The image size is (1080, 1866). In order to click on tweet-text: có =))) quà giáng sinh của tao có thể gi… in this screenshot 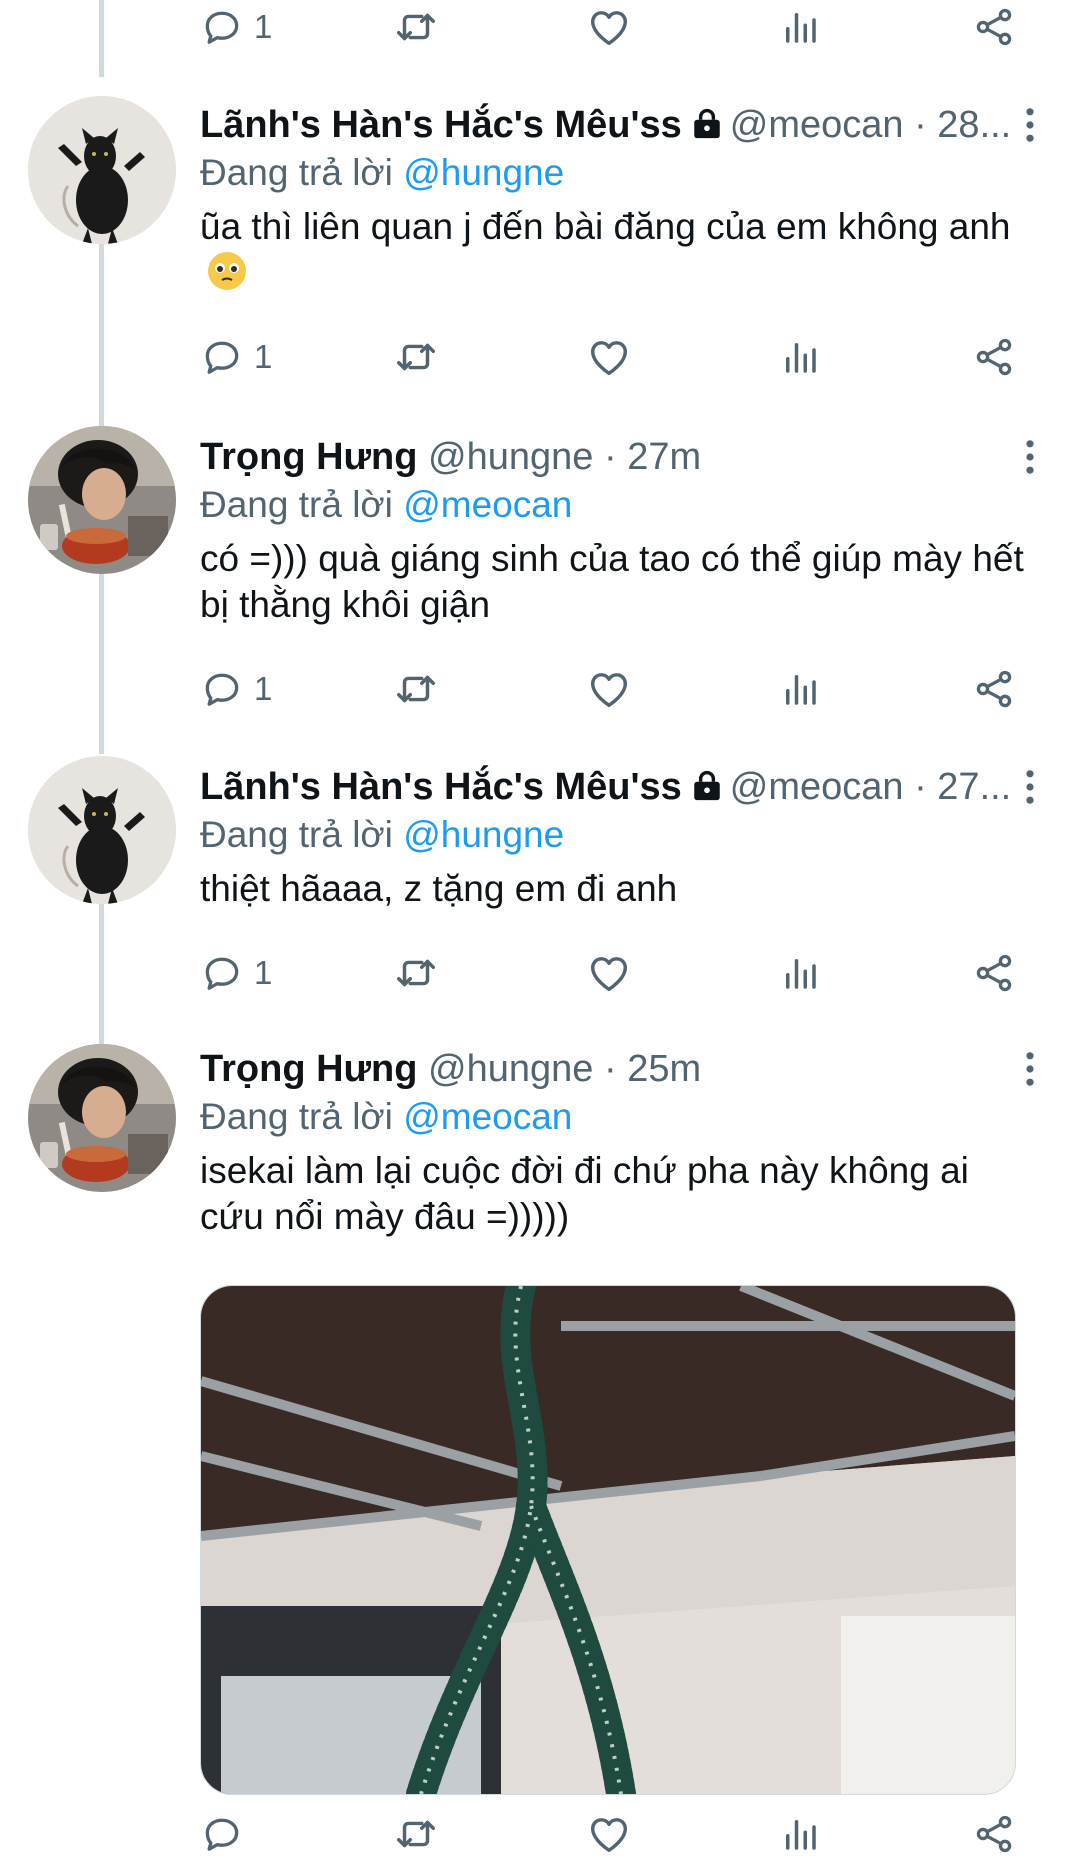, I will do `click(612, 581)`.